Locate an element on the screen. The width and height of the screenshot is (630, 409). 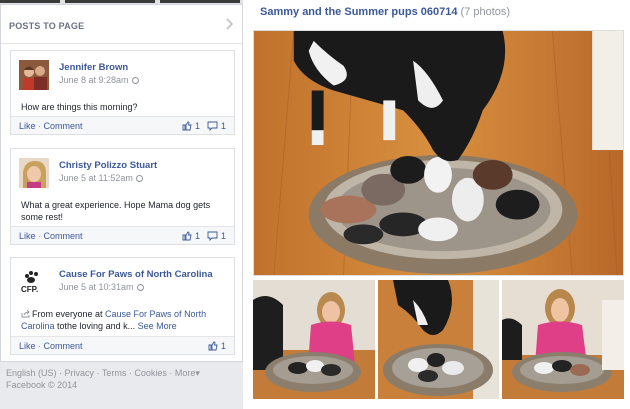
photo-dog-over-basket is located at coordinates (438, 339).